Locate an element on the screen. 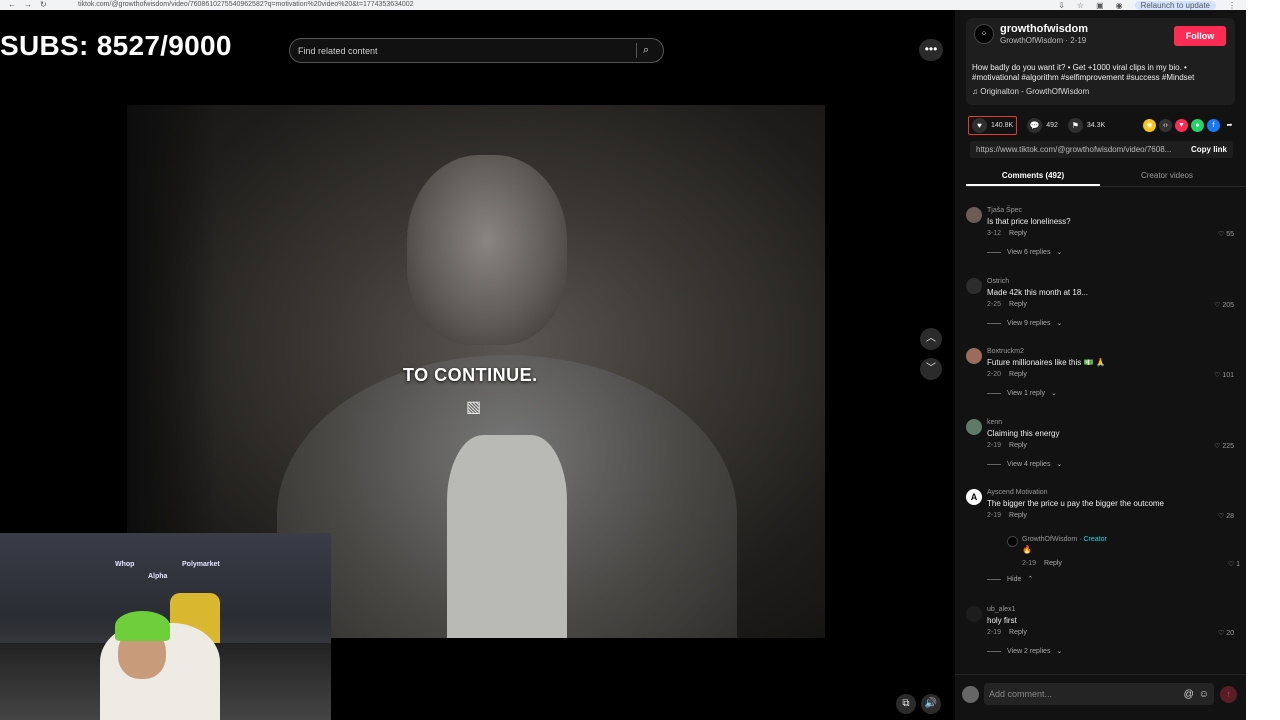 The width and height of the screenshot is (1280, 720). forward-icon: → is located at coordinates (28, 5).